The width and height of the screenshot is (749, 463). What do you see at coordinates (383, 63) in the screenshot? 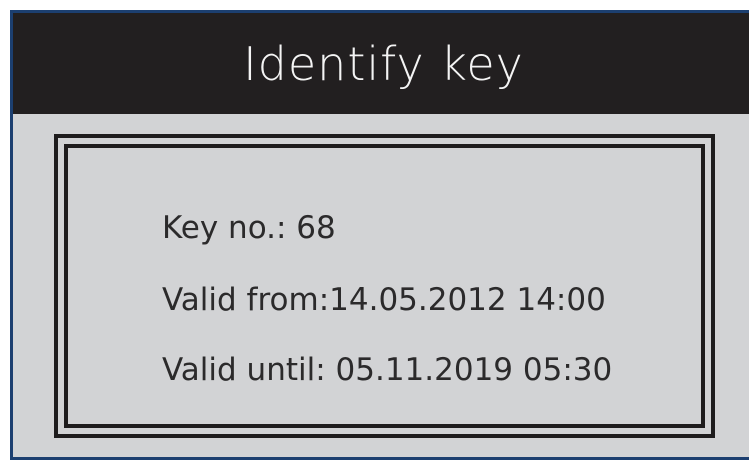
I see `page-title: Identify key` at bounding box center [383, 63].